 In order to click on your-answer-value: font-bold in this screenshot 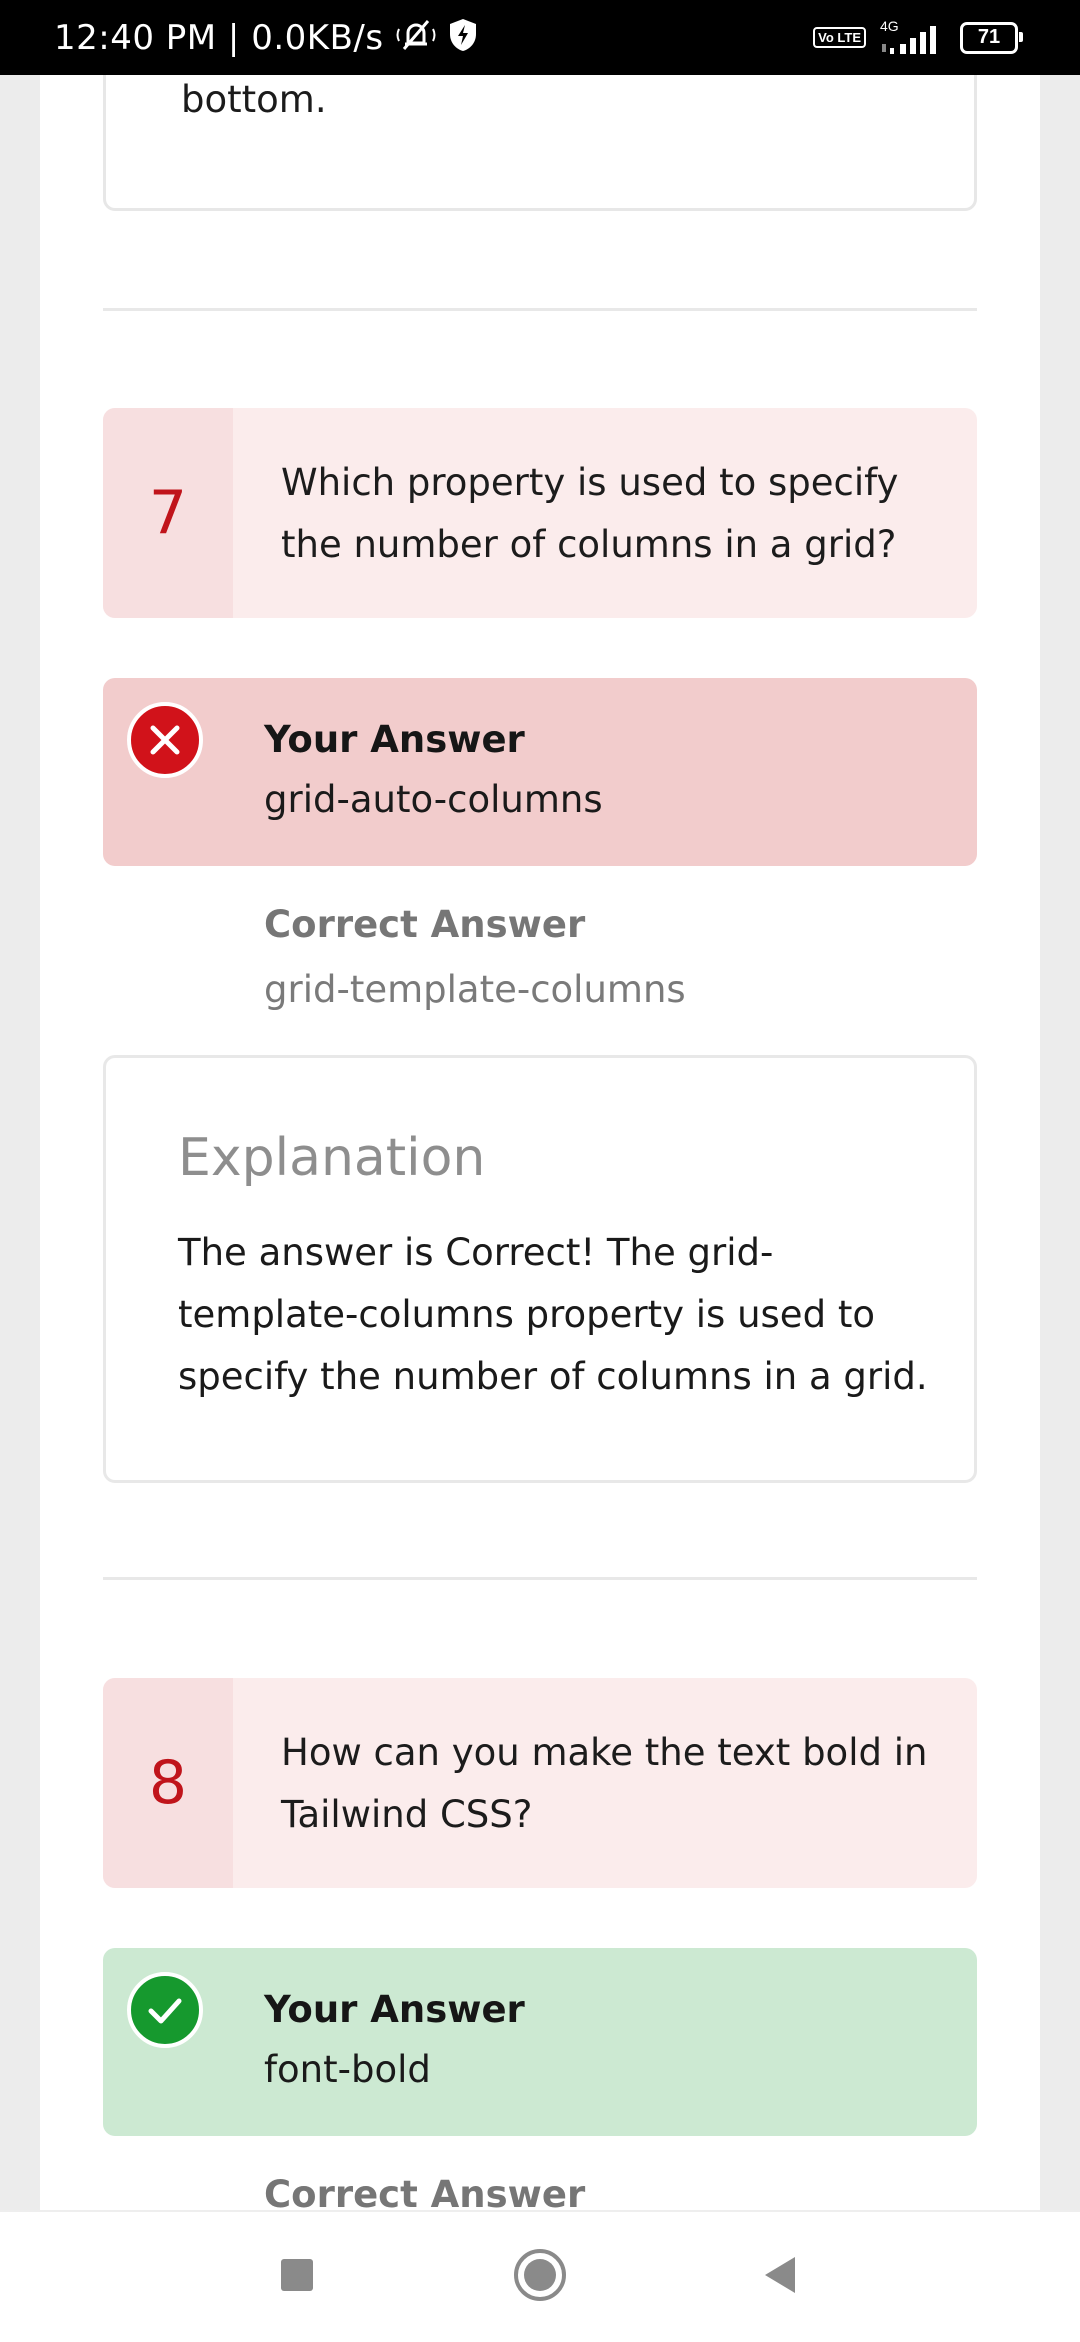, I will do `click(347, 2069)`.